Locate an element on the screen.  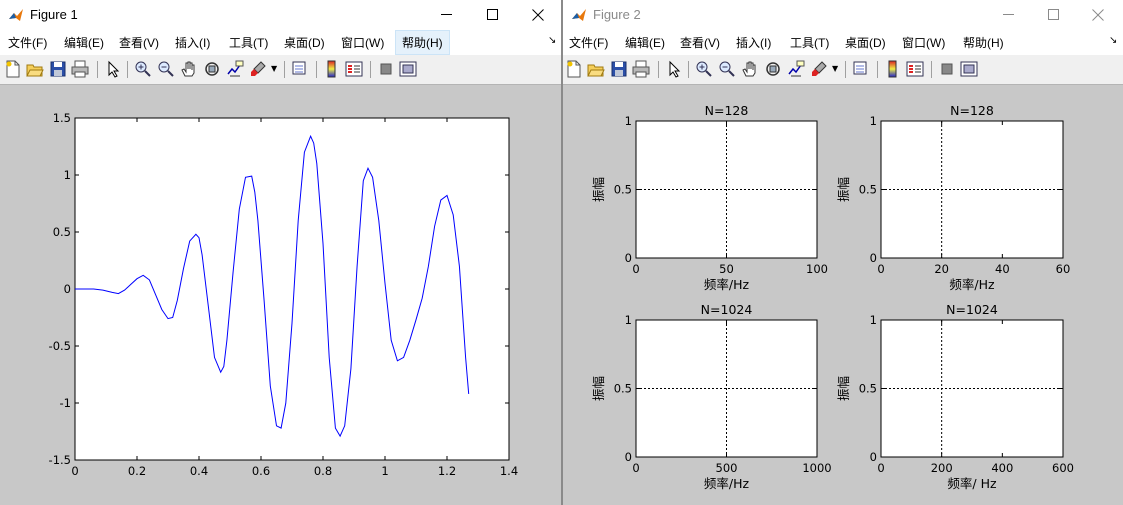
figure-toolbar: ▼ is located at coordinates (280, 70).